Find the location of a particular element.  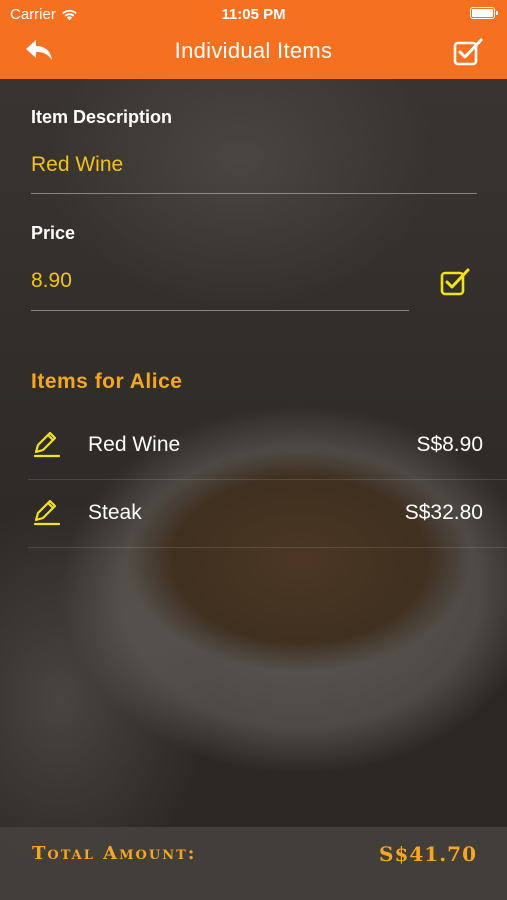

list-item: Steak S$32.80 is located at coordinates (253, 514).